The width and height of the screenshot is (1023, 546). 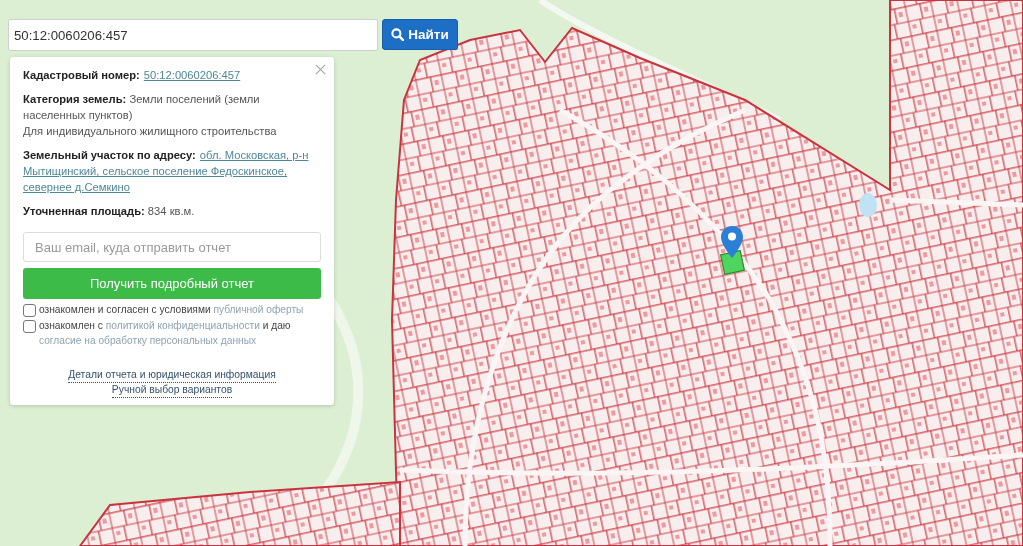 I want to click on map-pin-icon, so click(x=732, y=242).